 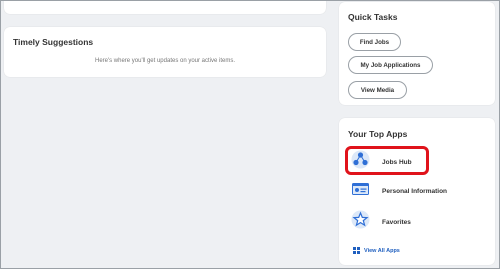 I want to click on view-all-apps-label: View All Apps, so click(x=382, y=250).